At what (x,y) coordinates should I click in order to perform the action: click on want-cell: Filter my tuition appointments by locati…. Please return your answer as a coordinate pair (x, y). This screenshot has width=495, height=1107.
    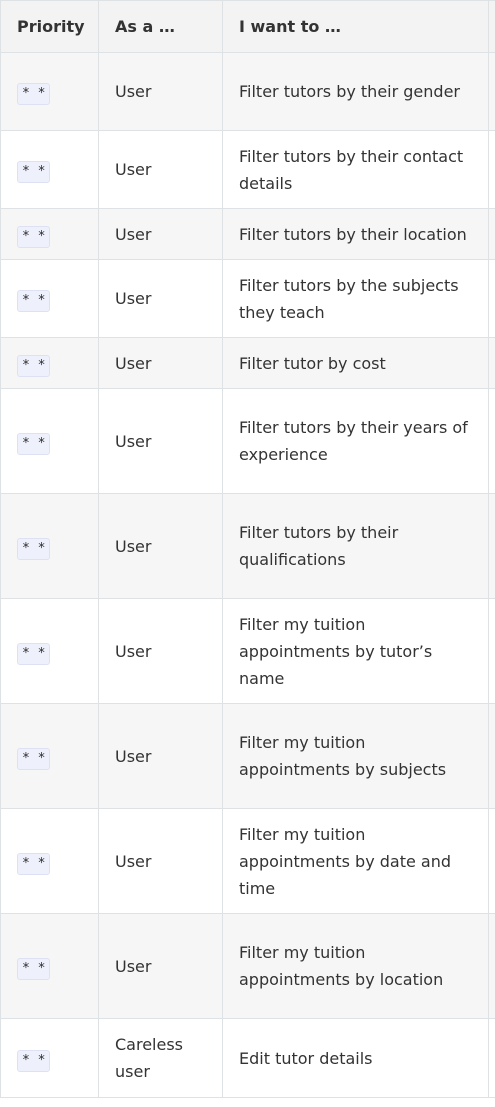
    Looking at the image, I should click on (355, 966).